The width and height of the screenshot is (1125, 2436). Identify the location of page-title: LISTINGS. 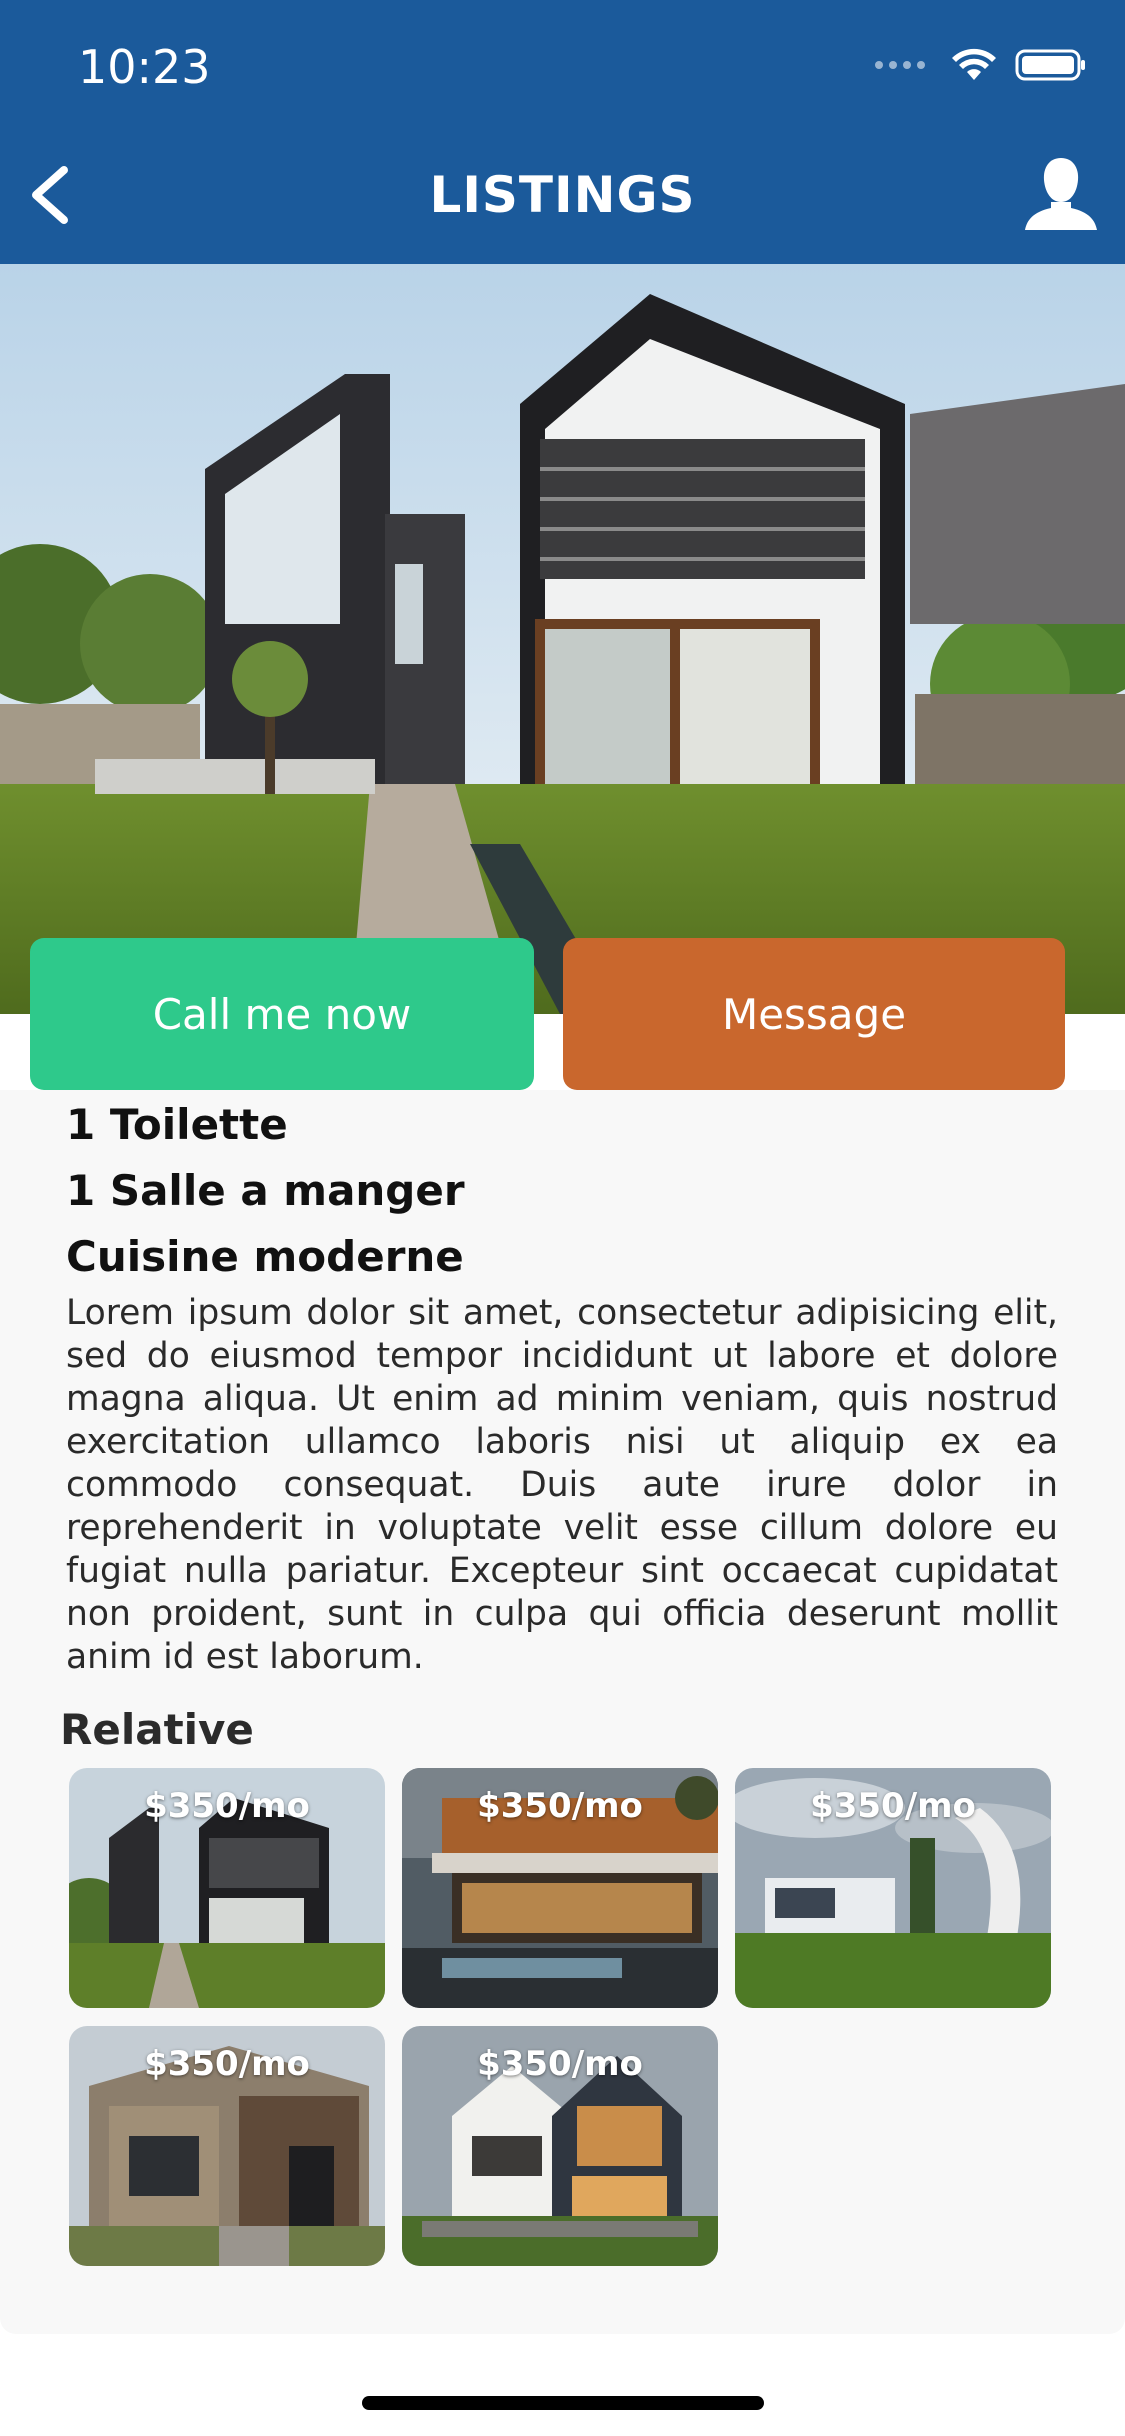
(562, 195).